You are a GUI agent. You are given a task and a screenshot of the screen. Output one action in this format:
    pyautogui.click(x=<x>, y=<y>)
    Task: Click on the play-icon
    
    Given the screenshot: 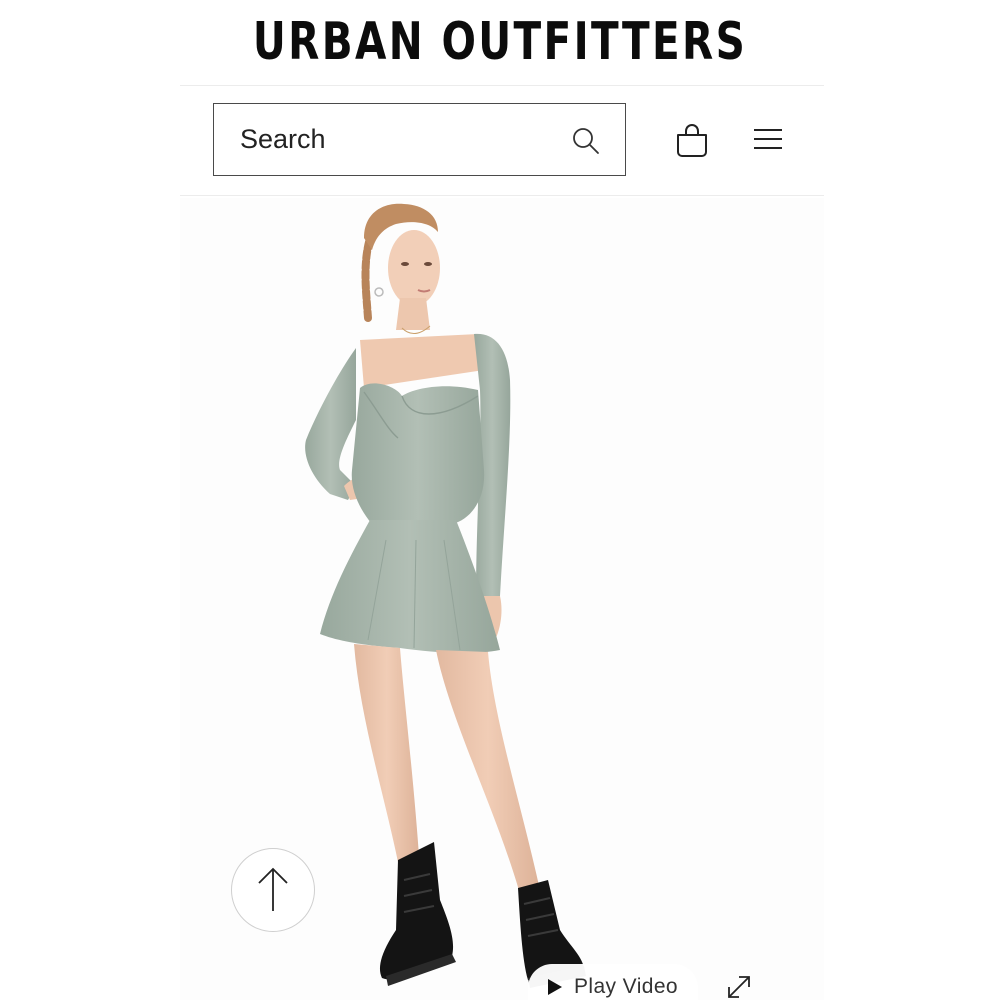 What is the action you would take?
    pyautogui.click(x=555, y=987)
    